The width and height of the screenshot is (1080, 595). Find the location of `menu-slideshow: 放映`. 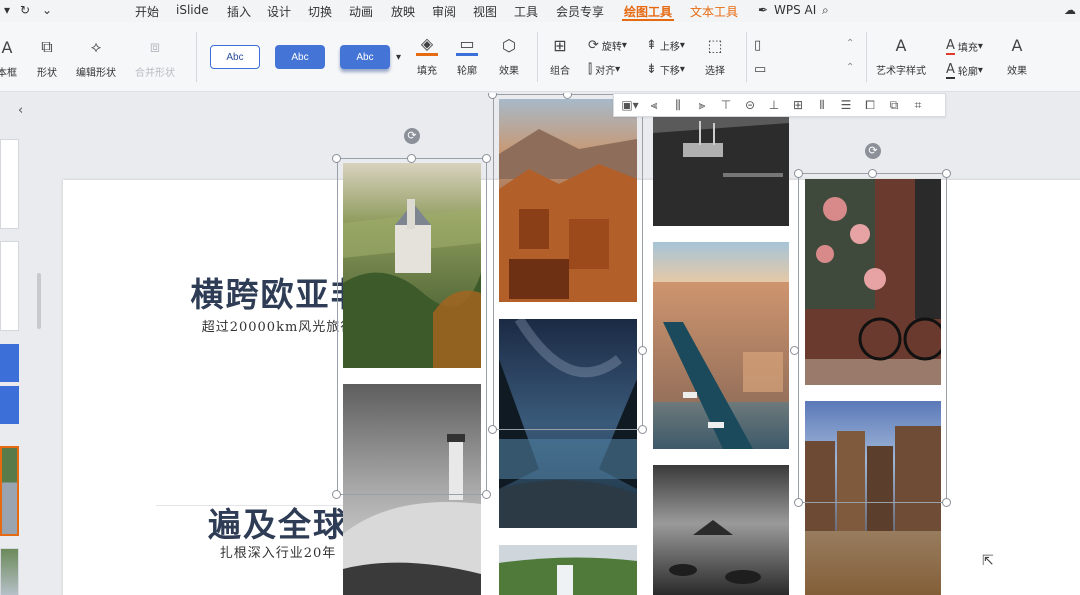

menu-slideshow: 放映 is located at coordinates (403, 11).